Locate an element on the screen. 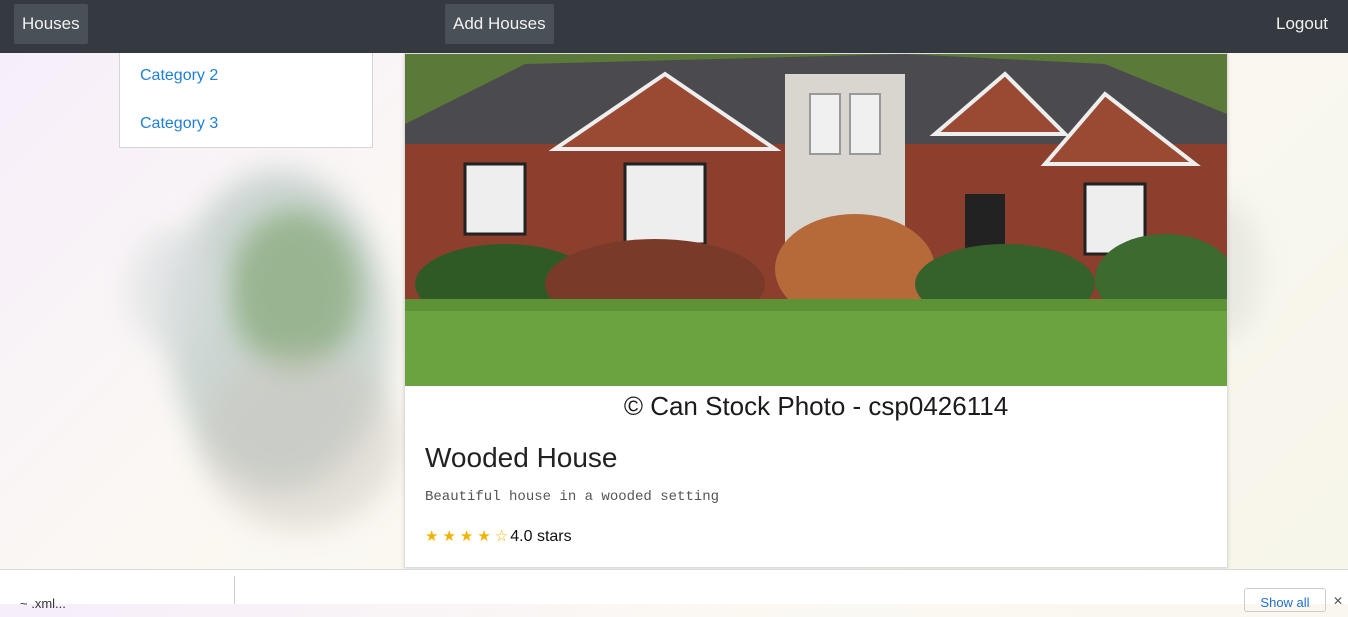 The width and height of the screenshot is (1348, 617). nav-houses-button: Houses is located at coordinates (51, 24).